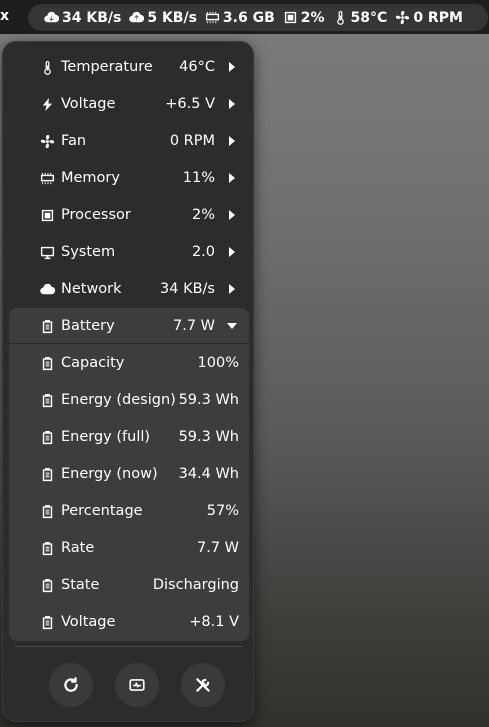  Describe the element at coordinates (107, 67) in the screenshot. I see `menu-item-label: Temperature` at that location.